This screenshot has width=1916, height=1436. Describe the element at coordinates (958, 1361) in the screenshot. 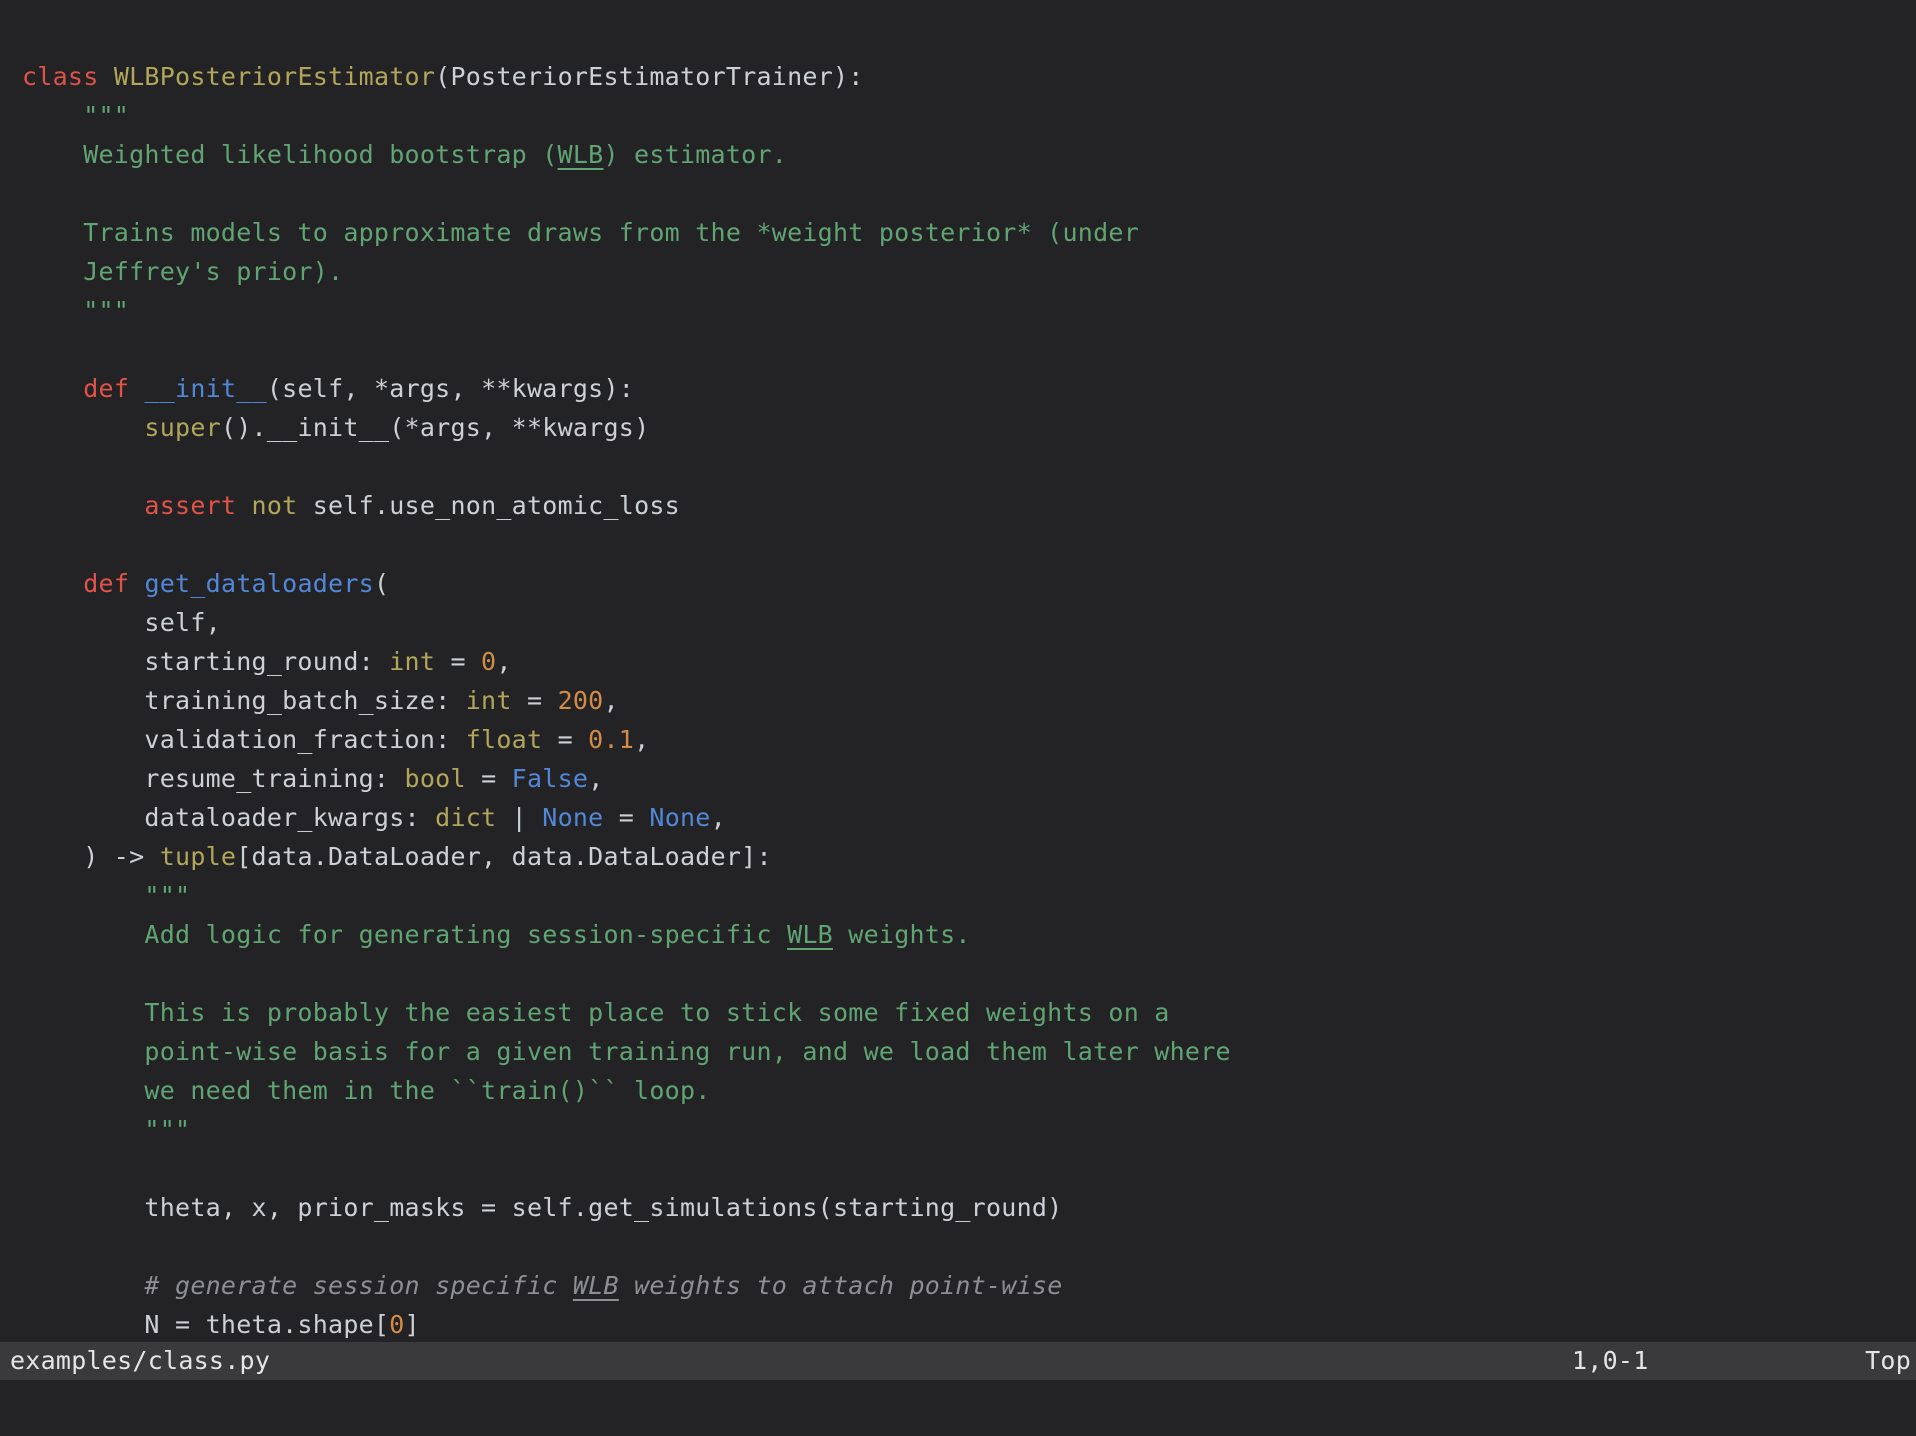

I see `status-bar: examples/class.py 1,0-1 Top` at that location.